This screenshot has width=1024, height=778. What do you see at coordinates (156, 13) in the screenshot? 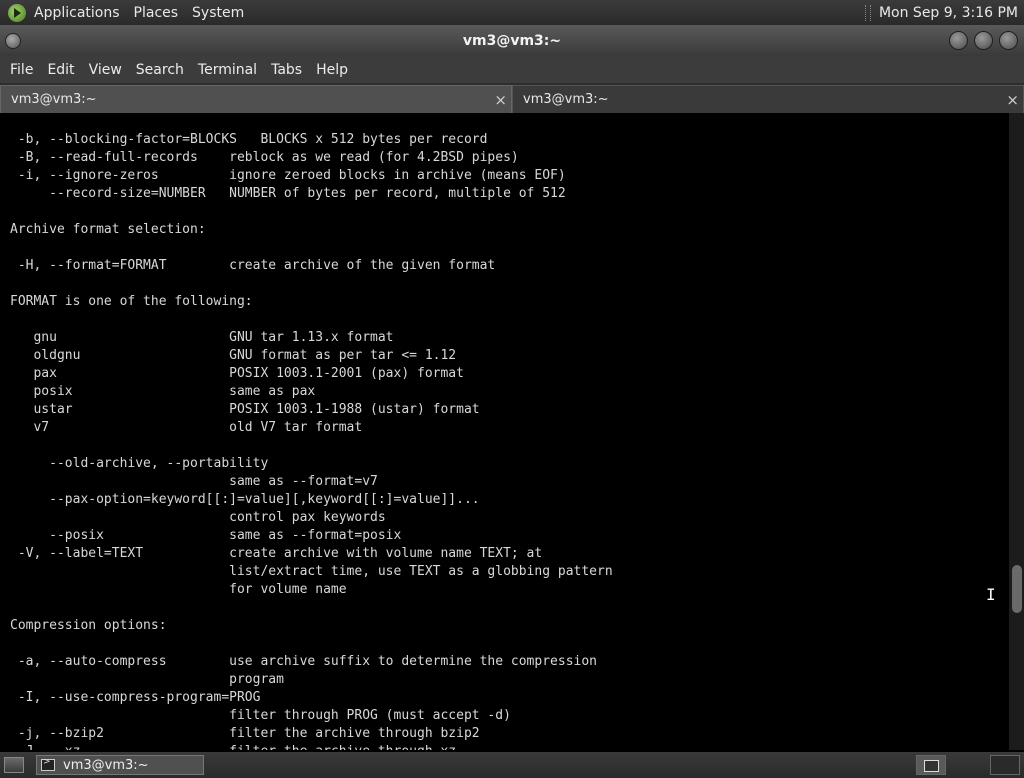
I see `menu-places: Places` at bounding box center [156, 13].